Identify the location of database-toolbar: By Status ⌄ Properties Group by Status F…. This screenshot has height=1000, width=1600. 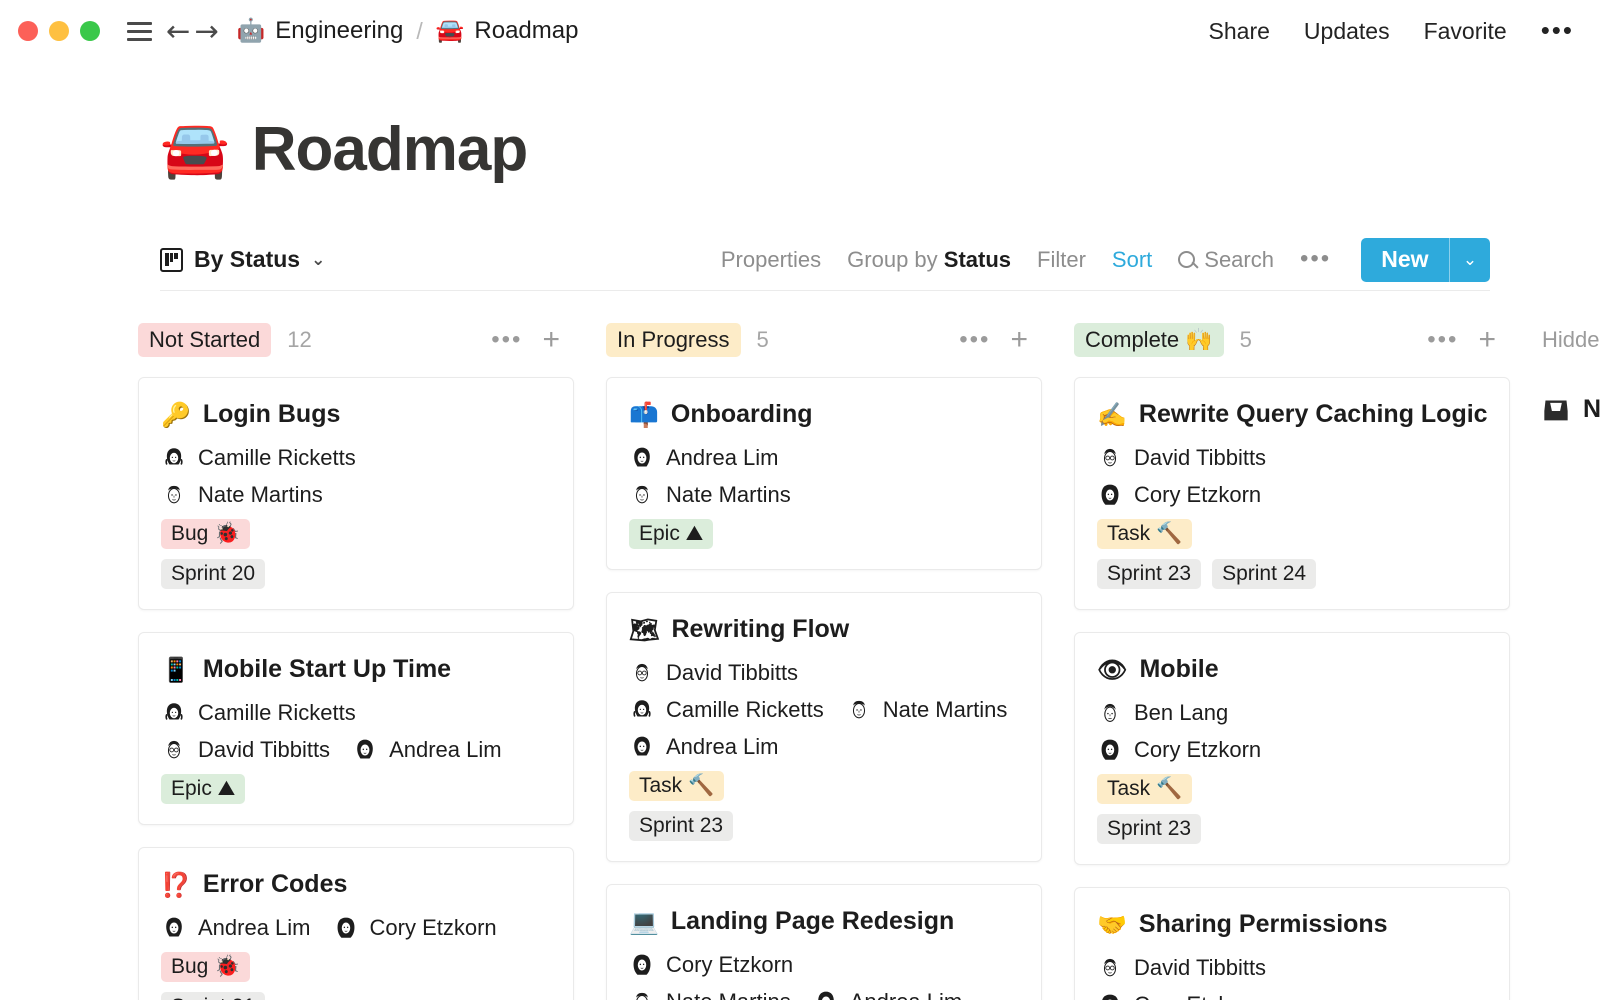
(825, 260).